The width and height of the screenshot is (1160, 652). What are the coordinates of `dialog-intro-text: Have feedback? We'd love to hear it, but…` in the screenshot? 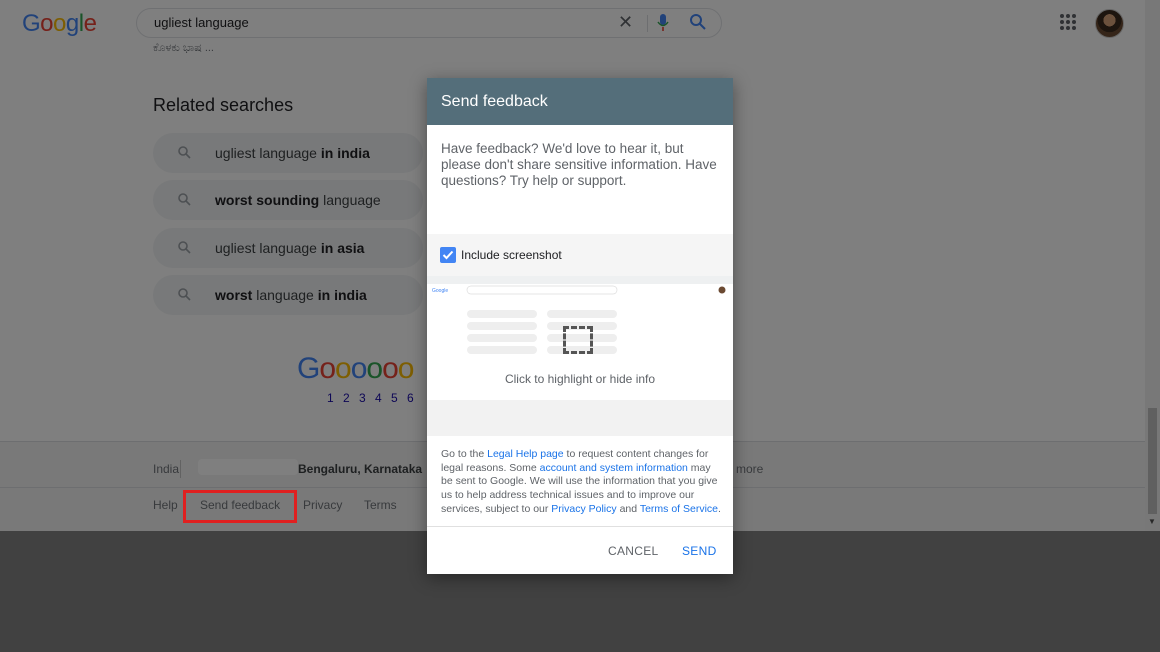 It's located at (582, 165).